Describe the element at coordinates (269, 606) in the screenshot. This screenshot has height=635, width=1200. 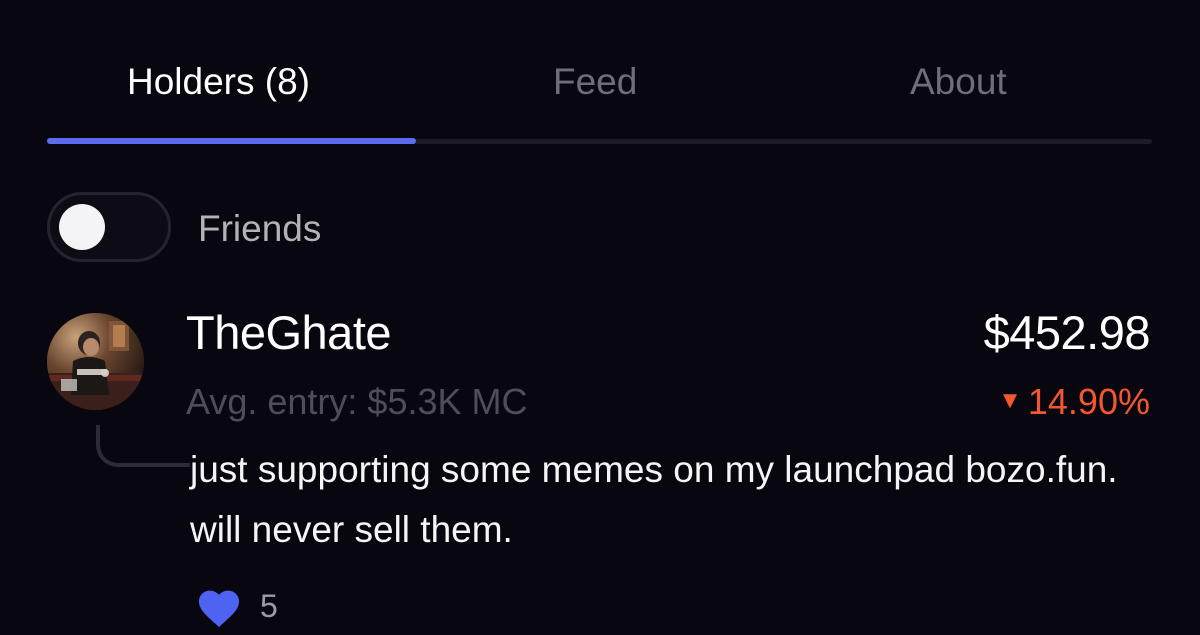
I see `like-count: 5` at that location.